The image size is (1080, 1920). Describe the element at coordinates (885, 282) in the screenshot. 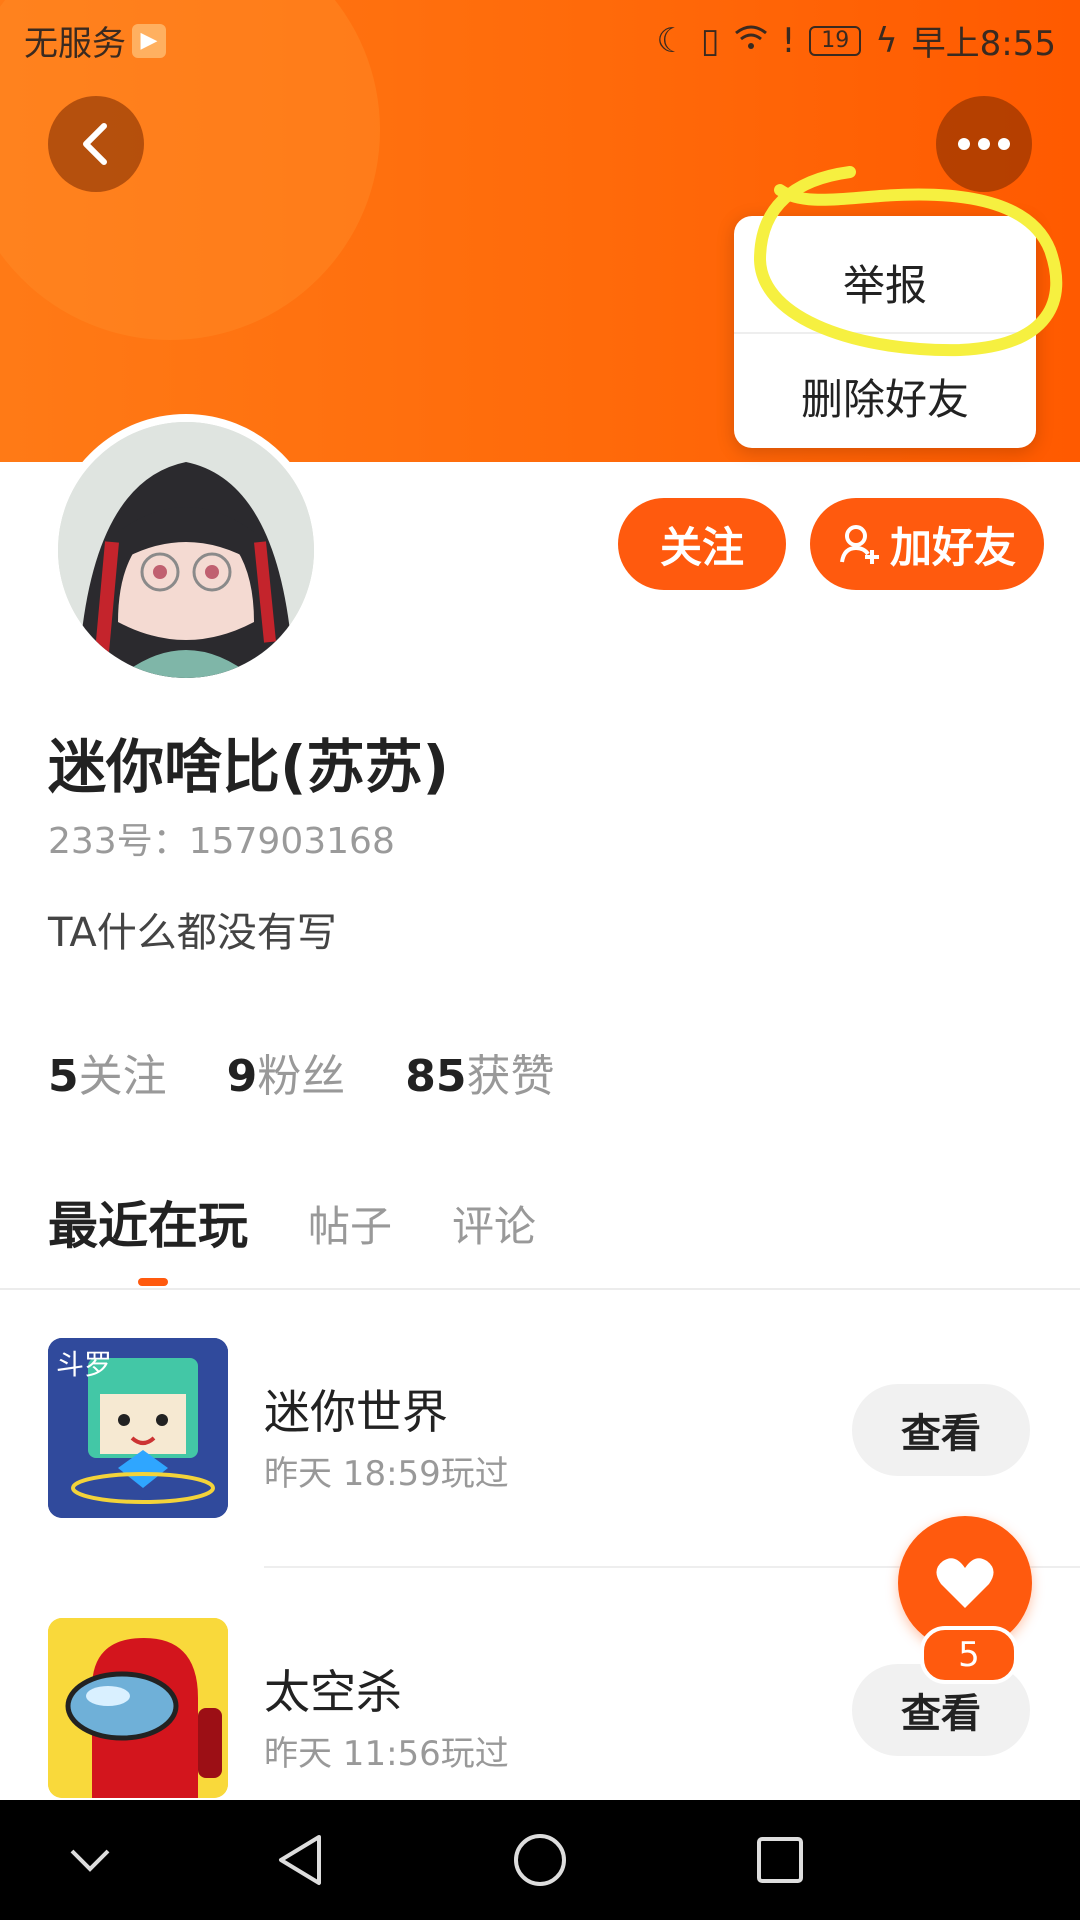

I see `menu-item-report: 举报` at that location.